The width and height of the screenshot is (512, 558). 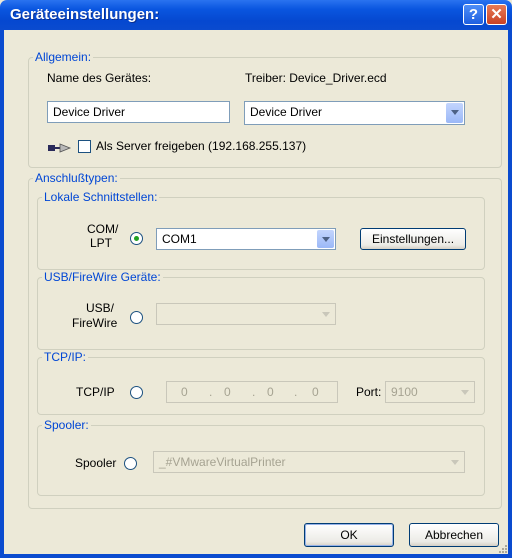 What do you see at coordinates (85, 14) in the screenshot?
I see `window-title: Geräteeinstellungen:` at bounding box center [85, 14].